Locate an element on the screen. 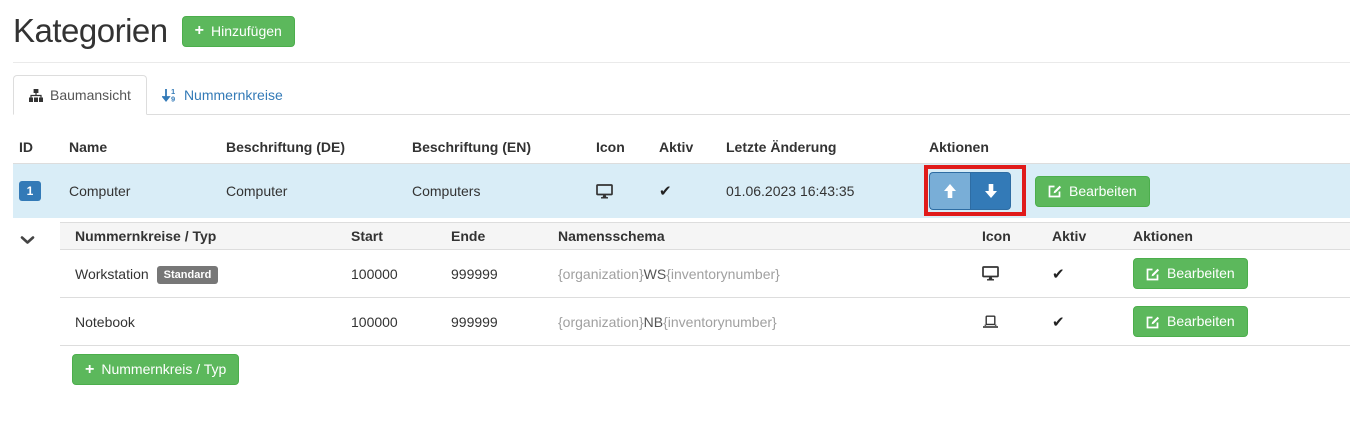 This screenshot has height=421, width=1350. add-category-button: + Hinzufügen is located at coordinates (238, 31).